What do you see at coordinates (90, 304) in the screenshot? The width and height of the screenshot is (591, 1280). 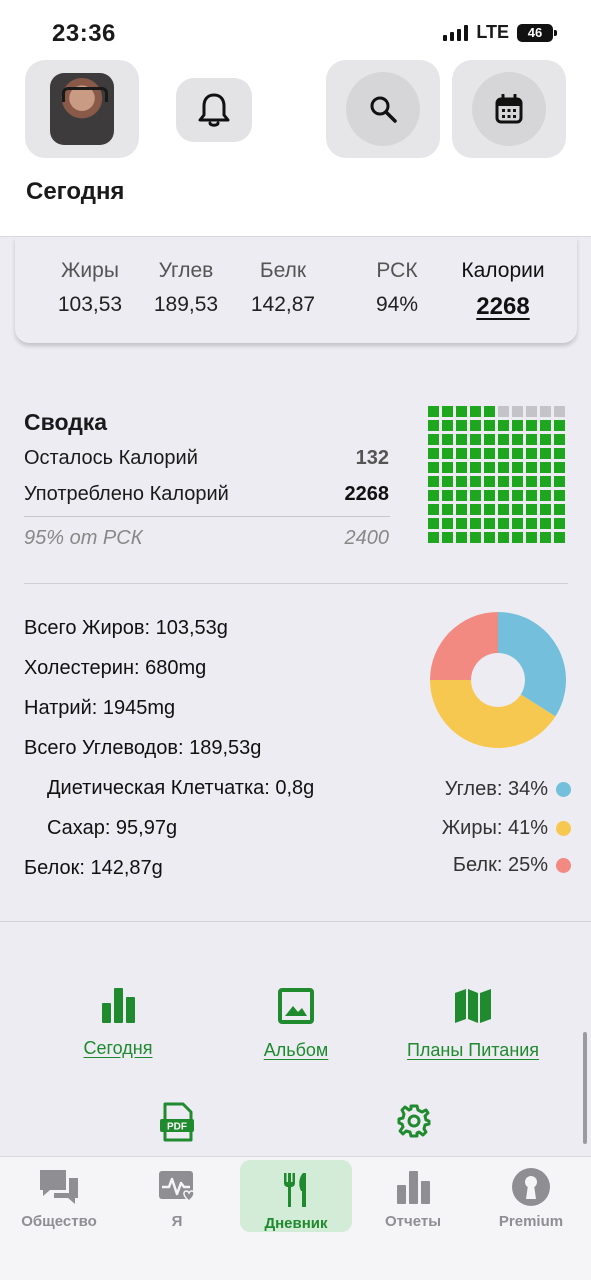 I see `macro-fat-value: 103,53` at bounding box center [90, 304].